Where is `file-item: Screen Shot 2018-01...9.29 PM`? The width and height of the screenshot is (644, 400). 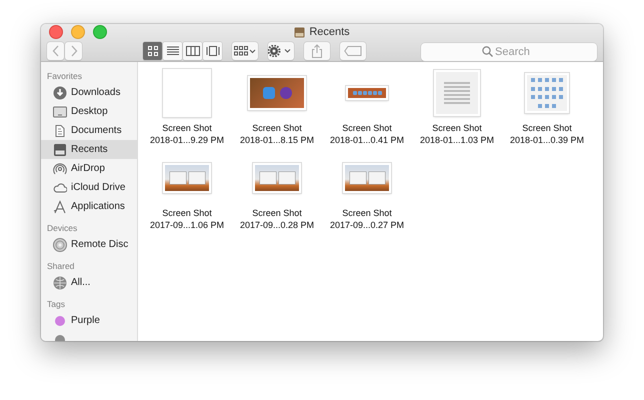
file-item: Screen Shot 2018-01...9.29 PM is located at coordinates (187, 111).